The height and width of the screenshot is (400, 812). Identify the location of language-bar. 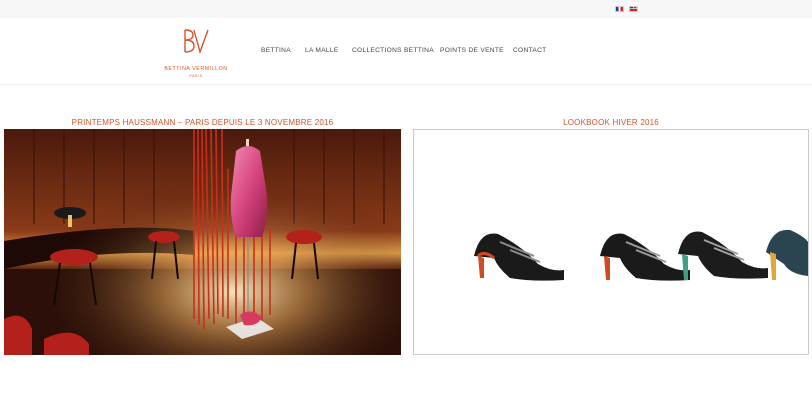
(406, 9).